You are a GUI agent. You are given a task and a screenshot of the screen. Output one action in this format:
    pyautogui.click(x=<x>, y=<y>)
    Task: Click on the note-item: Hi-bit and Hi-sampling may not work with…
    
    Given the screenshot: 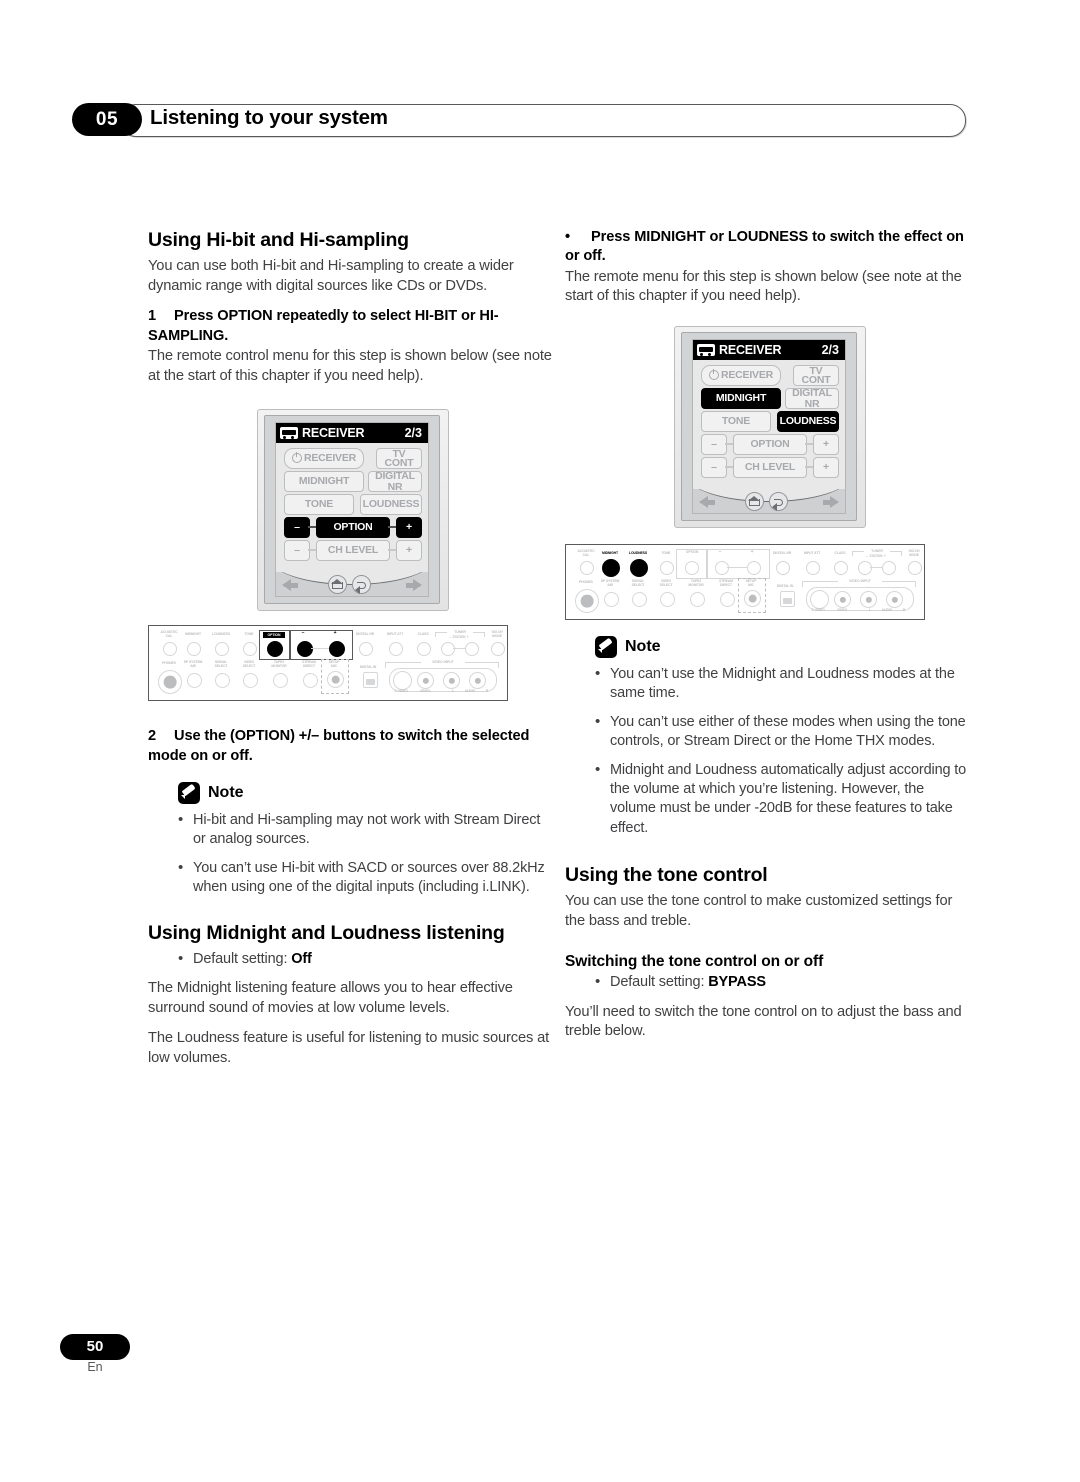 What is the action you would take?
    pyautogui.click(x=367, y=830)
    